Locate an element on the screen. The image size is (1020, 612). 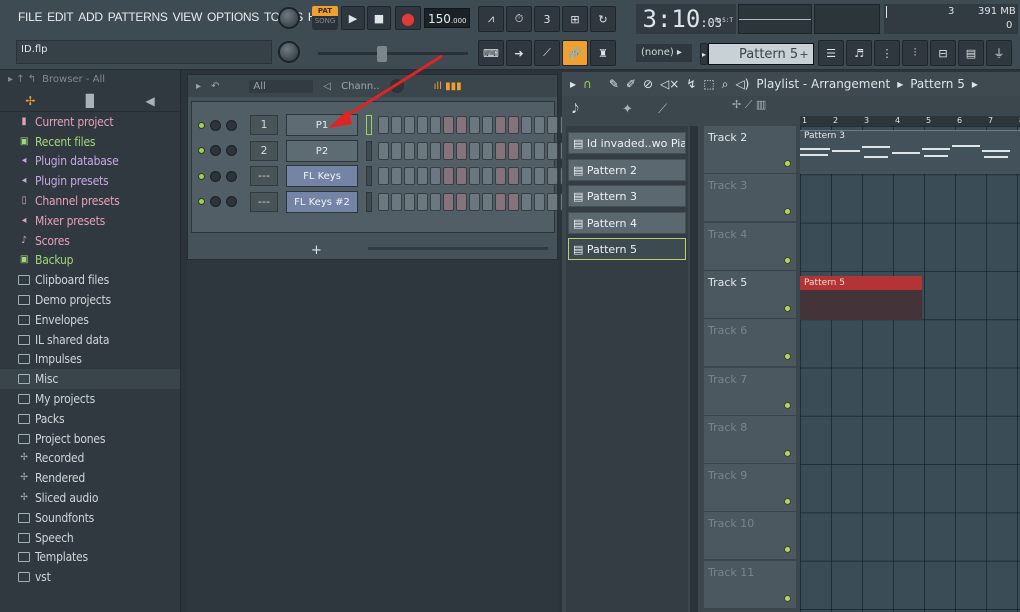
menu-options: OPTIONS is located at coordinates (233, 19).